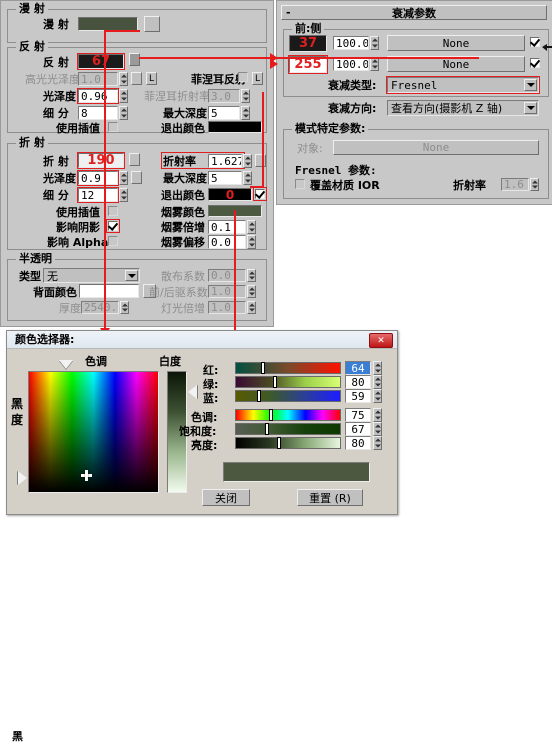 Image resolution: width=552 pixels, height=743 pixels. I want to click on side-map-checkbox, so click(535, 63).